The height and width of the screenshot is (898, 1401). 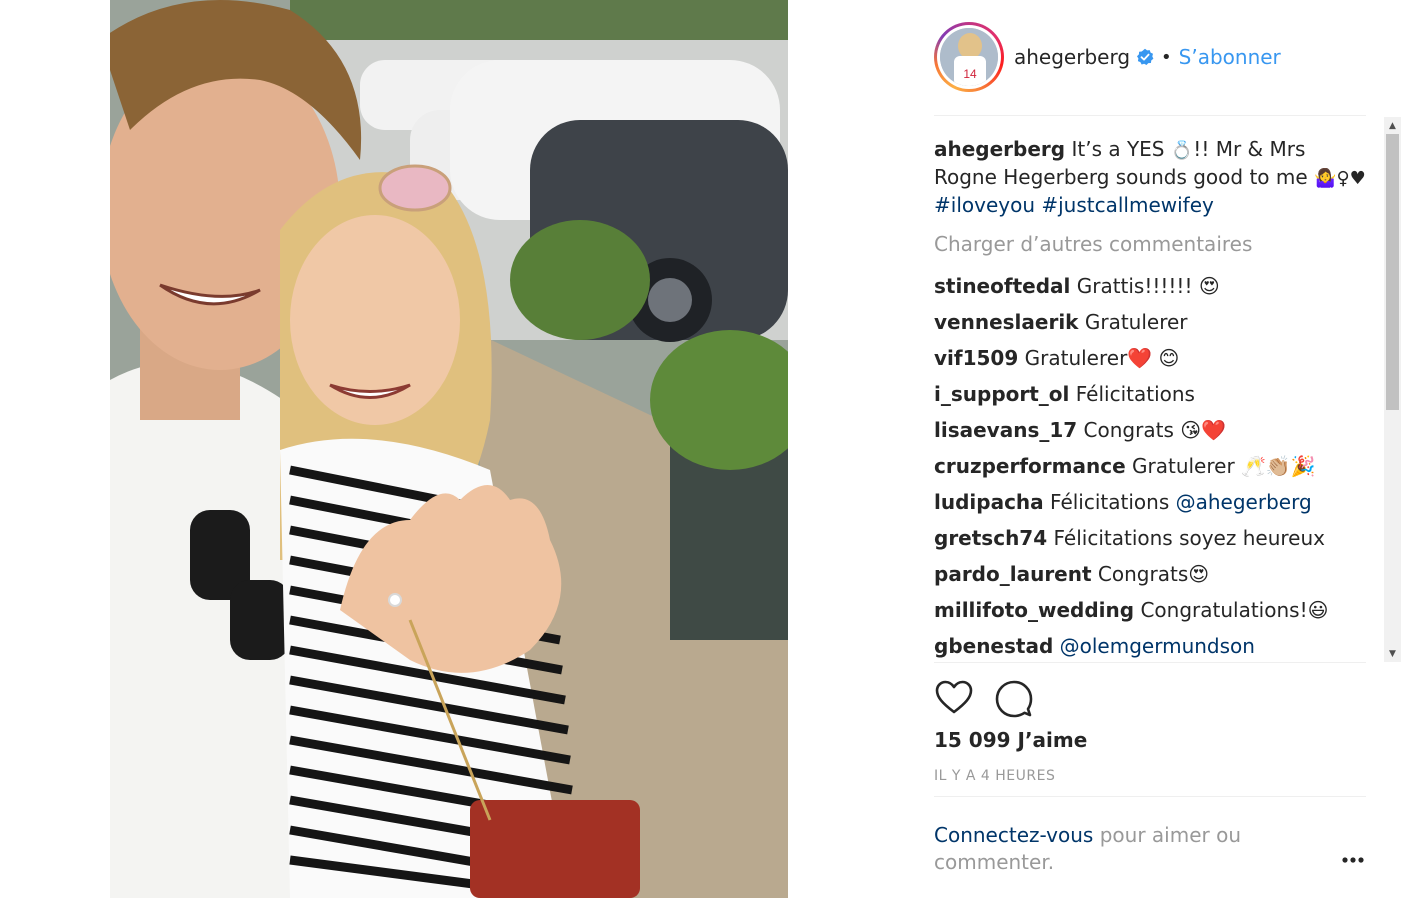 I want to click on comment-row: i_support_ol Félicitations, so click(x=1154, y=394).